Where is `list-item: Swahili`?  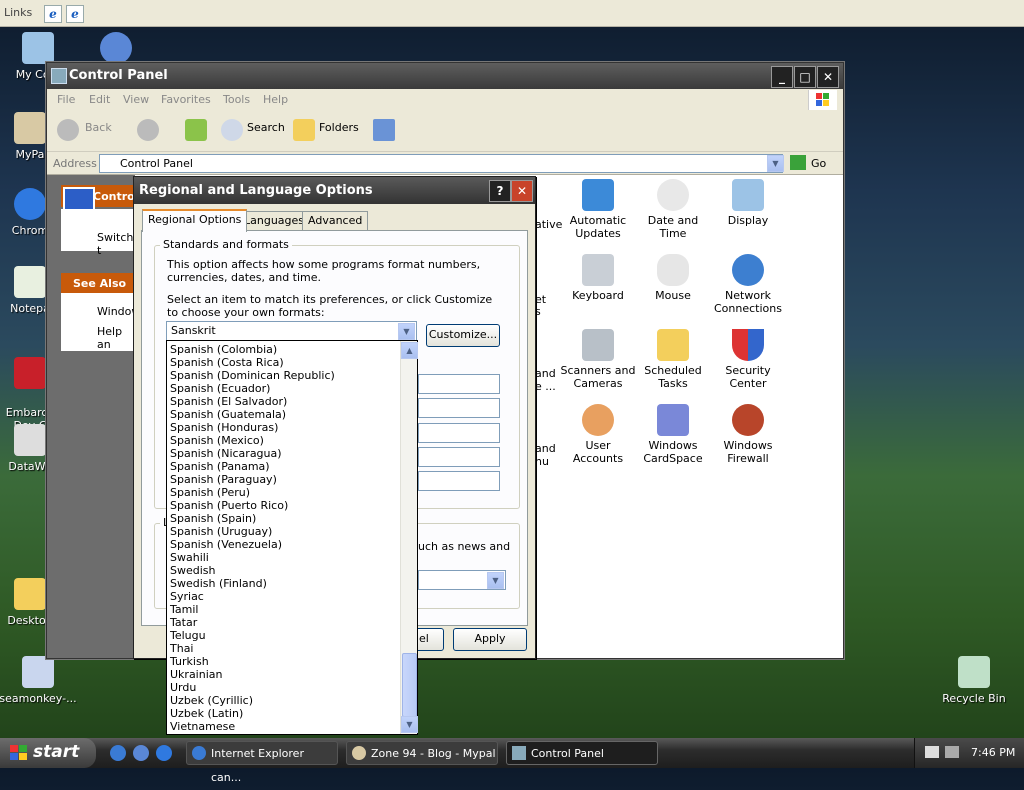 list-item: Swahili is located at coordinates (283, 557).